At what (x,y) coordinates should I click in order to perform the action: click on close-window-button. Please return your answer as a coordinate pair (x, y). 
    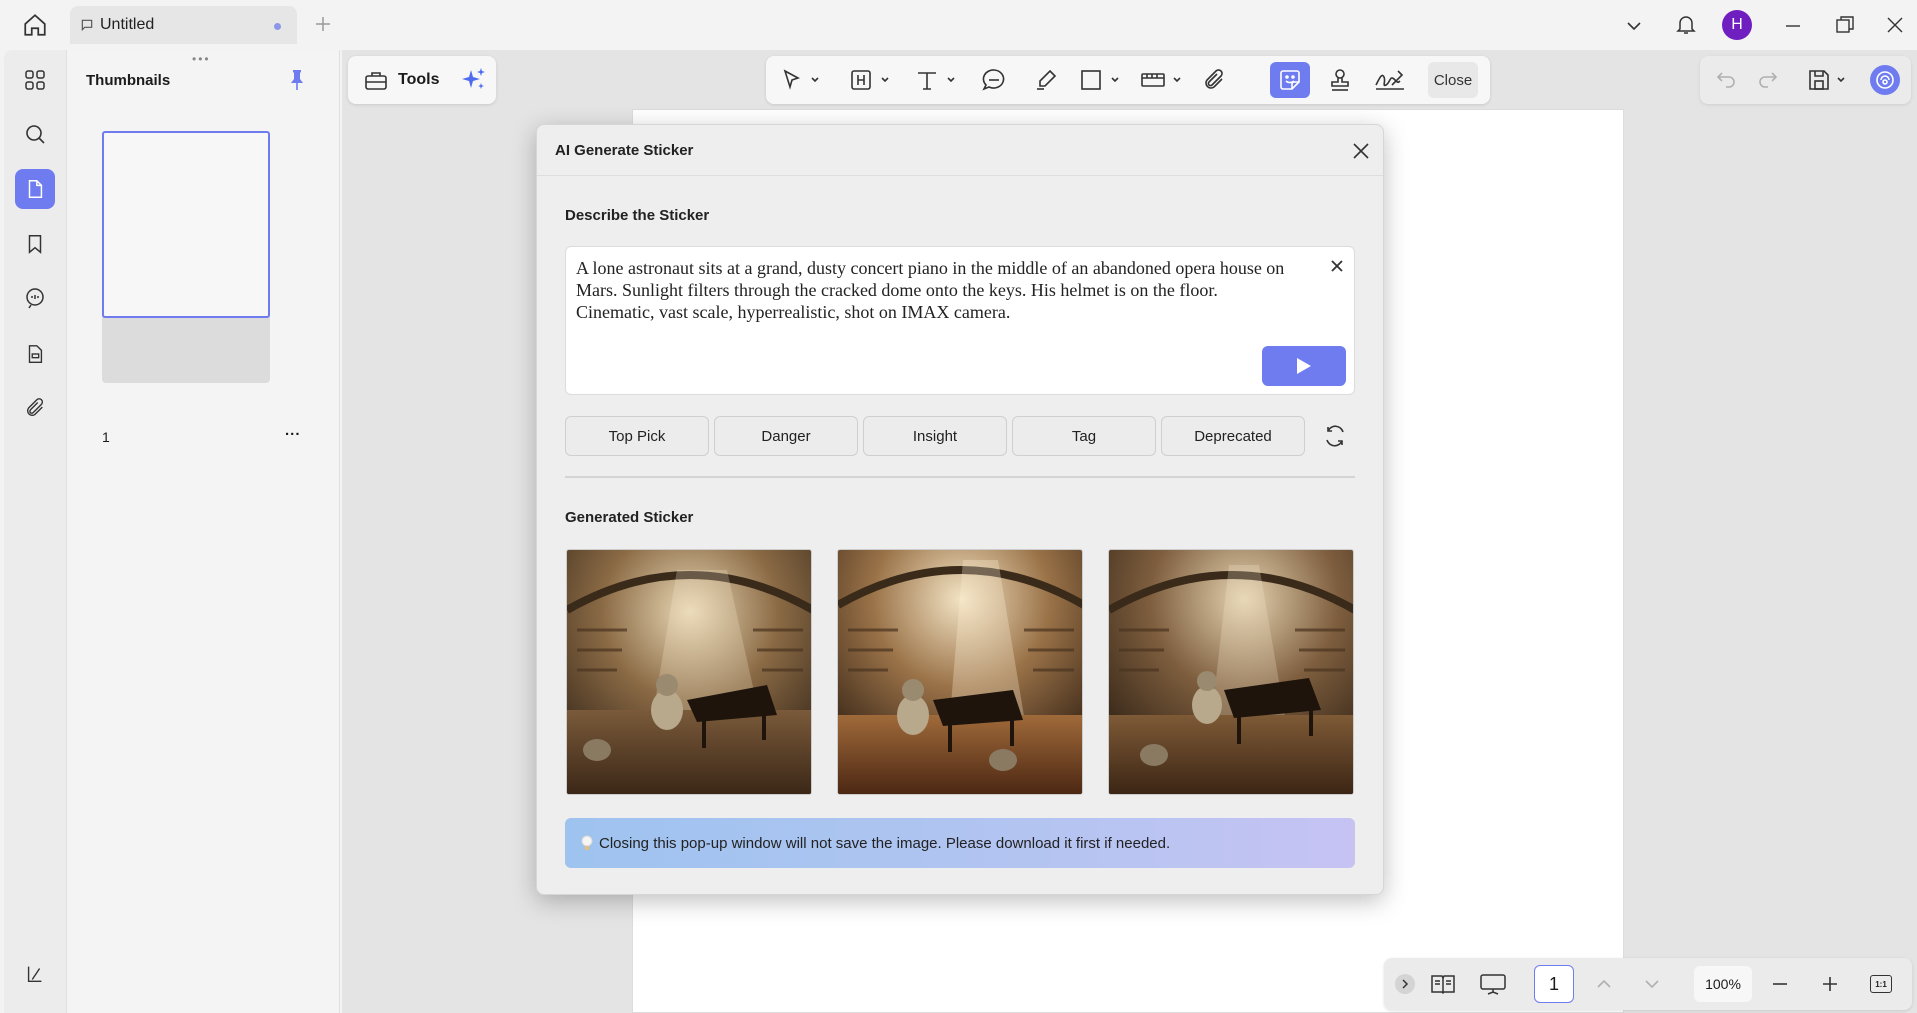
    Looking at the image, I should click on (1895, 25).